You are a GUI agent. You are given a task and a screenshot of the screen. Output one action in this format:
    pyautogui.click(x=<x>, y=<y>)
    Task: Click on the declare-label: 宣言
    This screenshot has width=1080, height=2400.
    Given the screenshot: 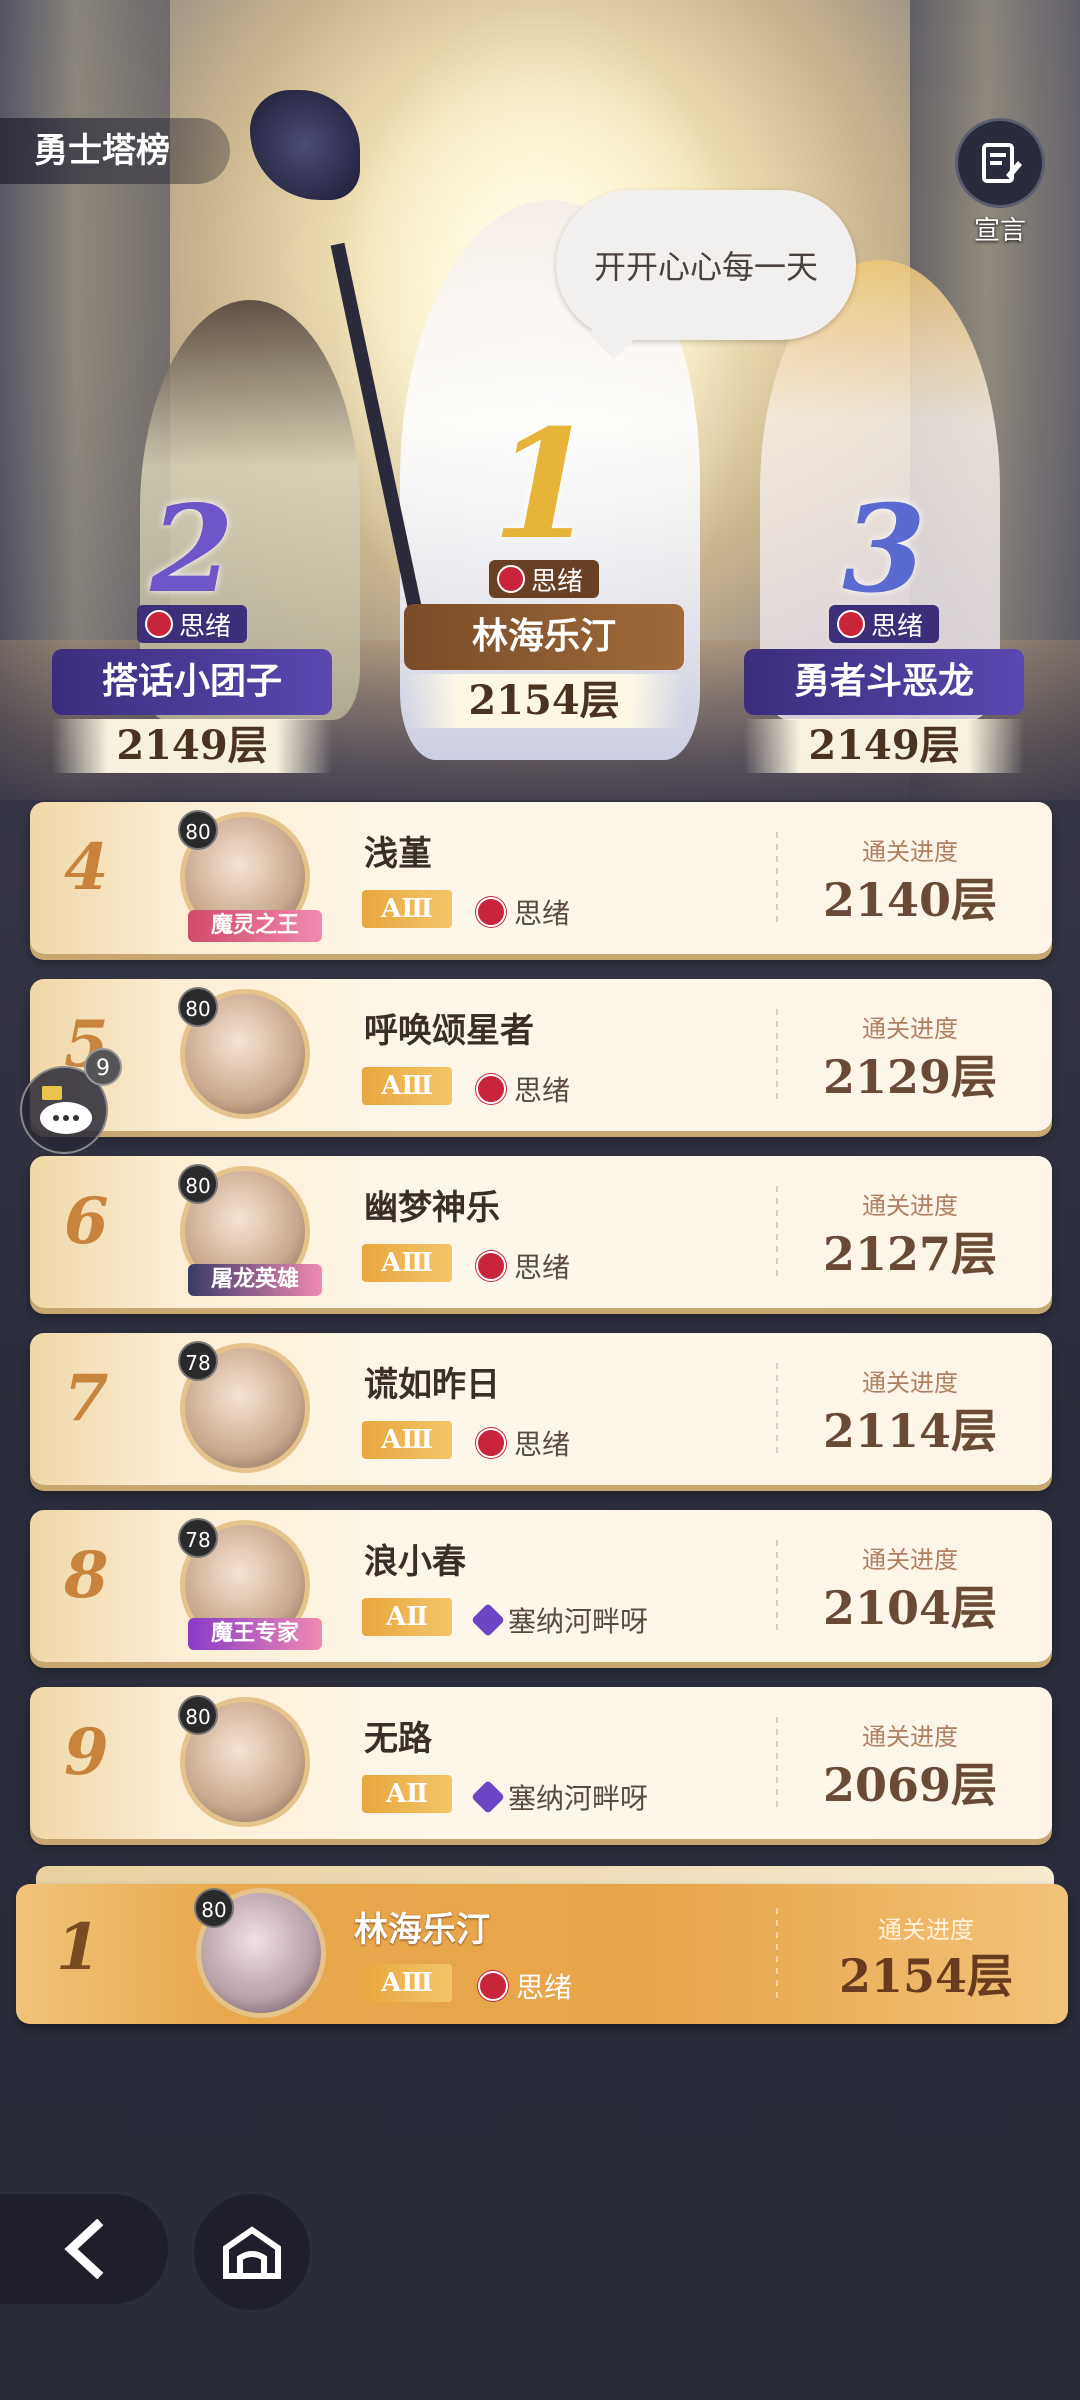 What is the action you would take?
    pyautogui.click(x=999, y=231)
    